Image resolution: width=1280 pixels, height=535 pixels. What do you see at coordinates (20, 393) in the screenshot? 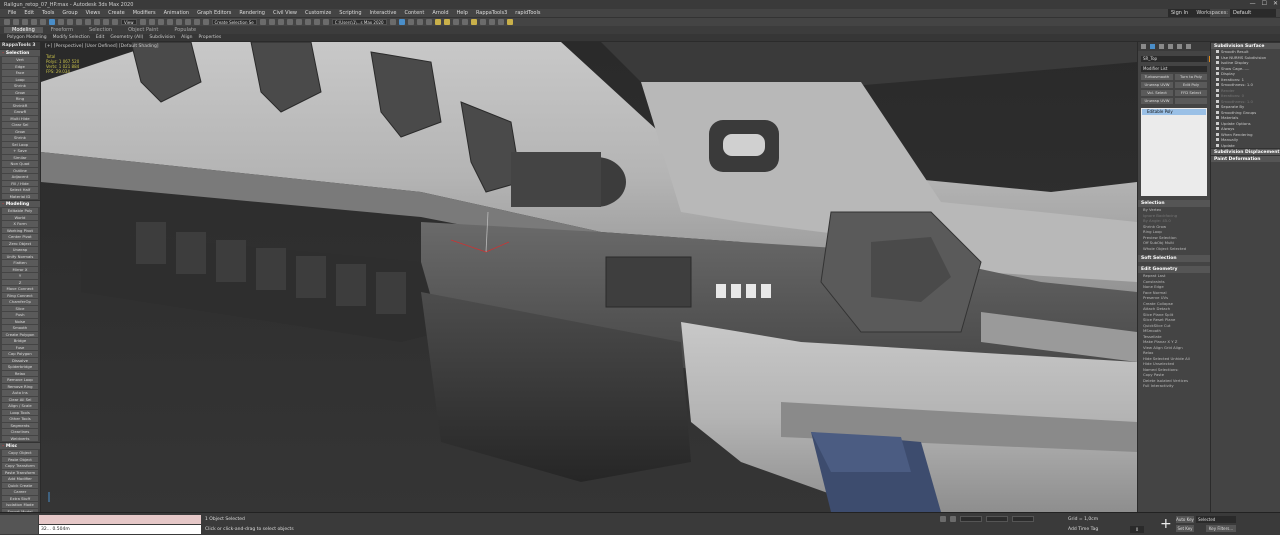
I see `rappatools-button: Auto Ins` at bounding box center [20, 393].